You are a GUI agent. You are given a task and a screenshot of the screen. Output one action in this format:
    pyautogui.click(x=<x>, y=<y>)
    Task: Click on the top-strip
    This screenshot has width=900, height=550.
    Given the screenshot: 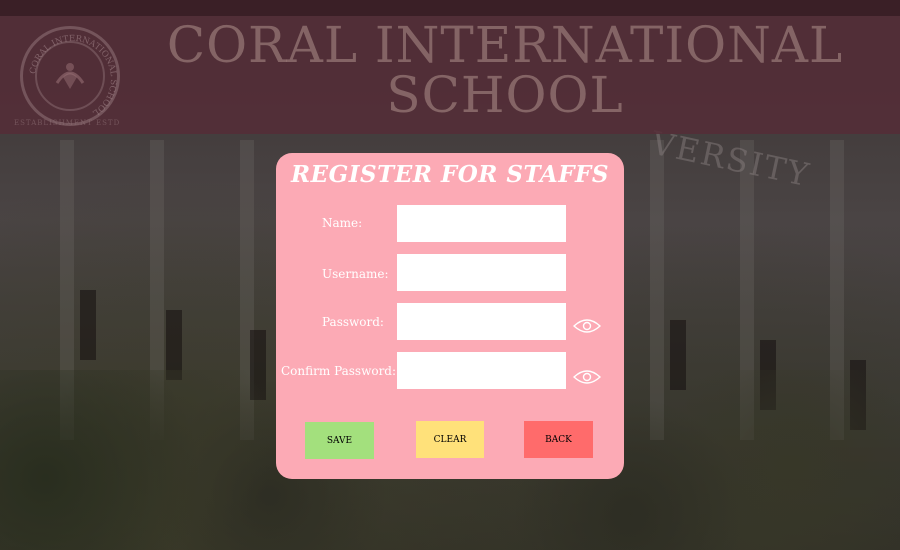 What is the action you would take?
    pyautogui.click(x=450, y=8)
    